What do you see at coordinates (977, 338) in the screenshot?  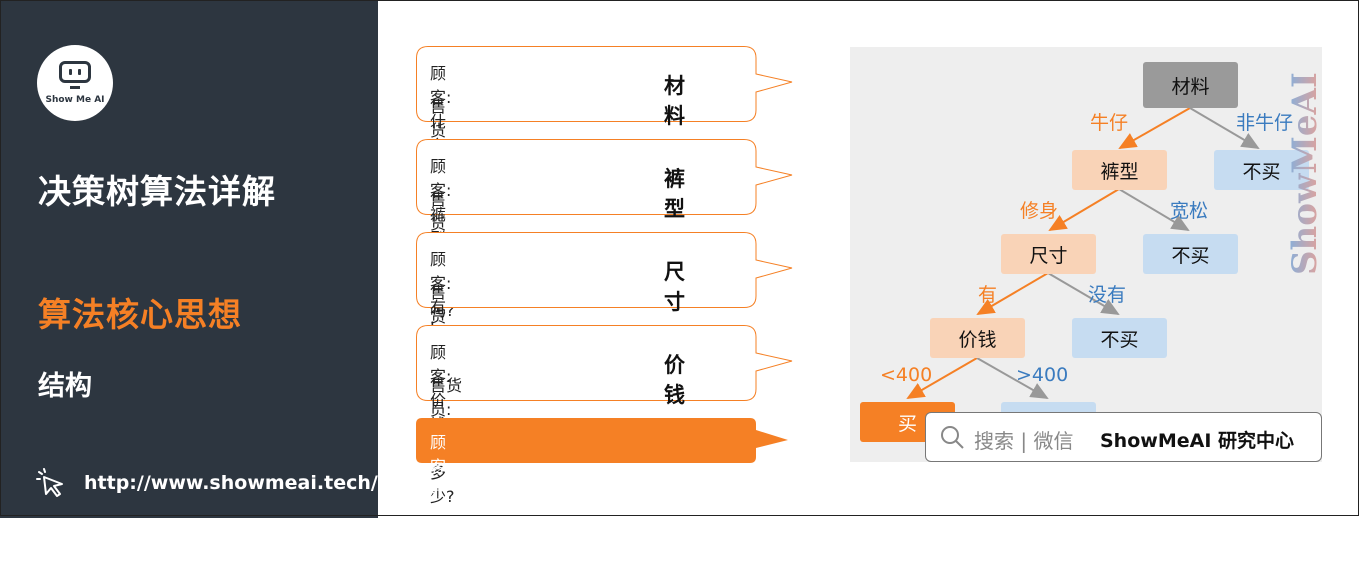 I see `tree-node-price: 价钱` at bounding box center [977, 338].